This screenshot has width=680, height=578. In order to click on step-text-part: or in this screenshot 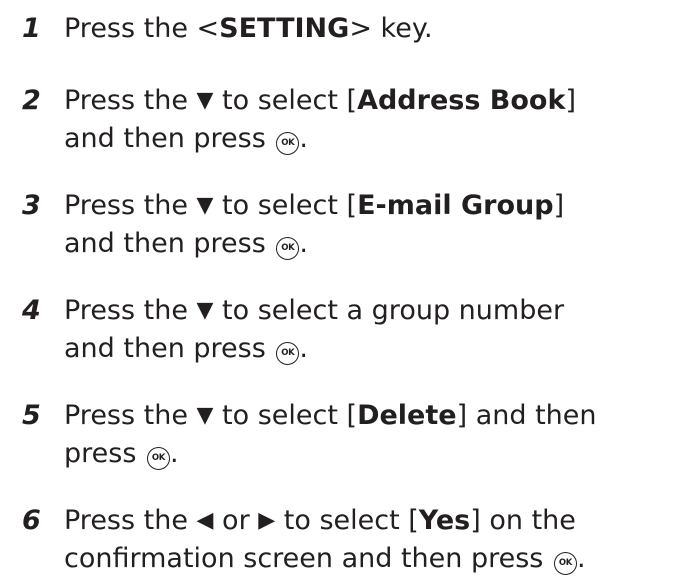, I will do `click(236, 520)`.